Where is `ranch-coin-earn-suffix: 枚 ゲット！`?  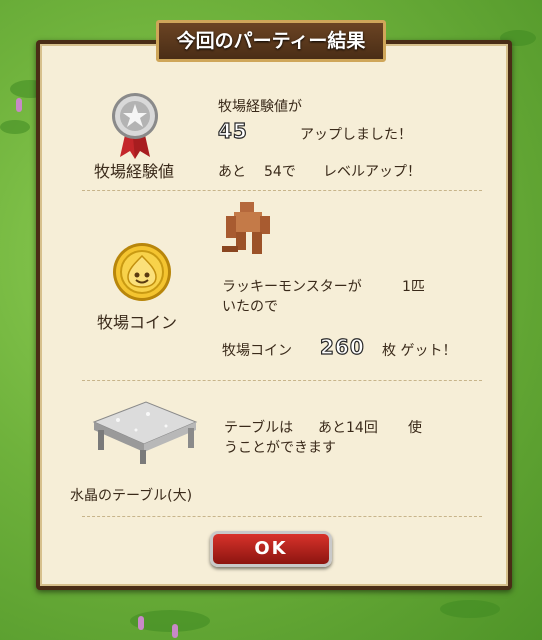
ranch-coin-earn-suffix: 枚 ゲット！ is located at coordinates (419, 351).